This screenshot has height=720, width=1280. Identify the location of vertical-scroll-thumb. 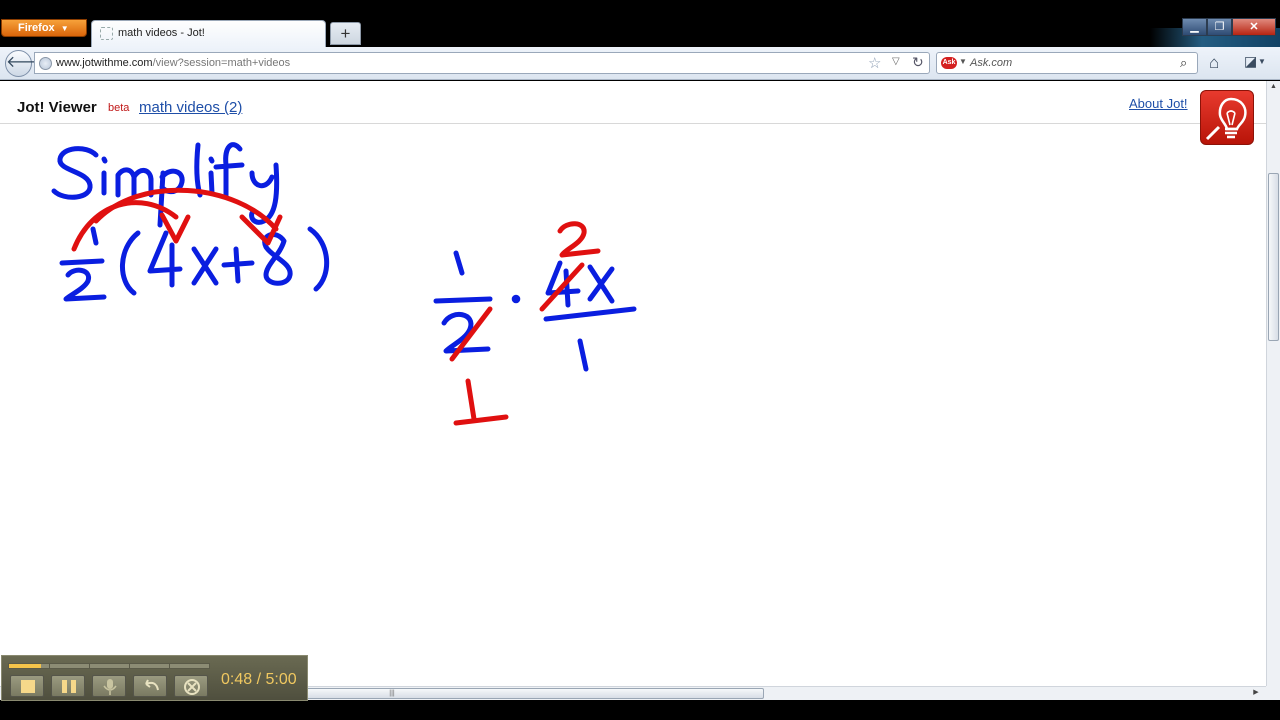
(1273, 257).